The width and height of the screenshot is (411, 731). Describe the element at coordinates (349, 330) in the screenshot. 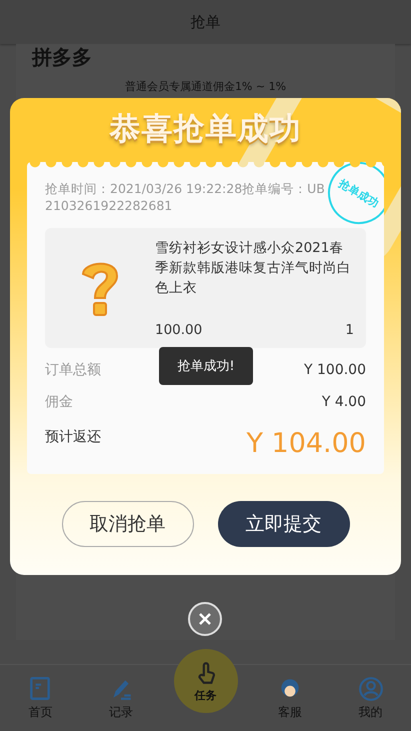

I see `product-quantity: 1` at that location.